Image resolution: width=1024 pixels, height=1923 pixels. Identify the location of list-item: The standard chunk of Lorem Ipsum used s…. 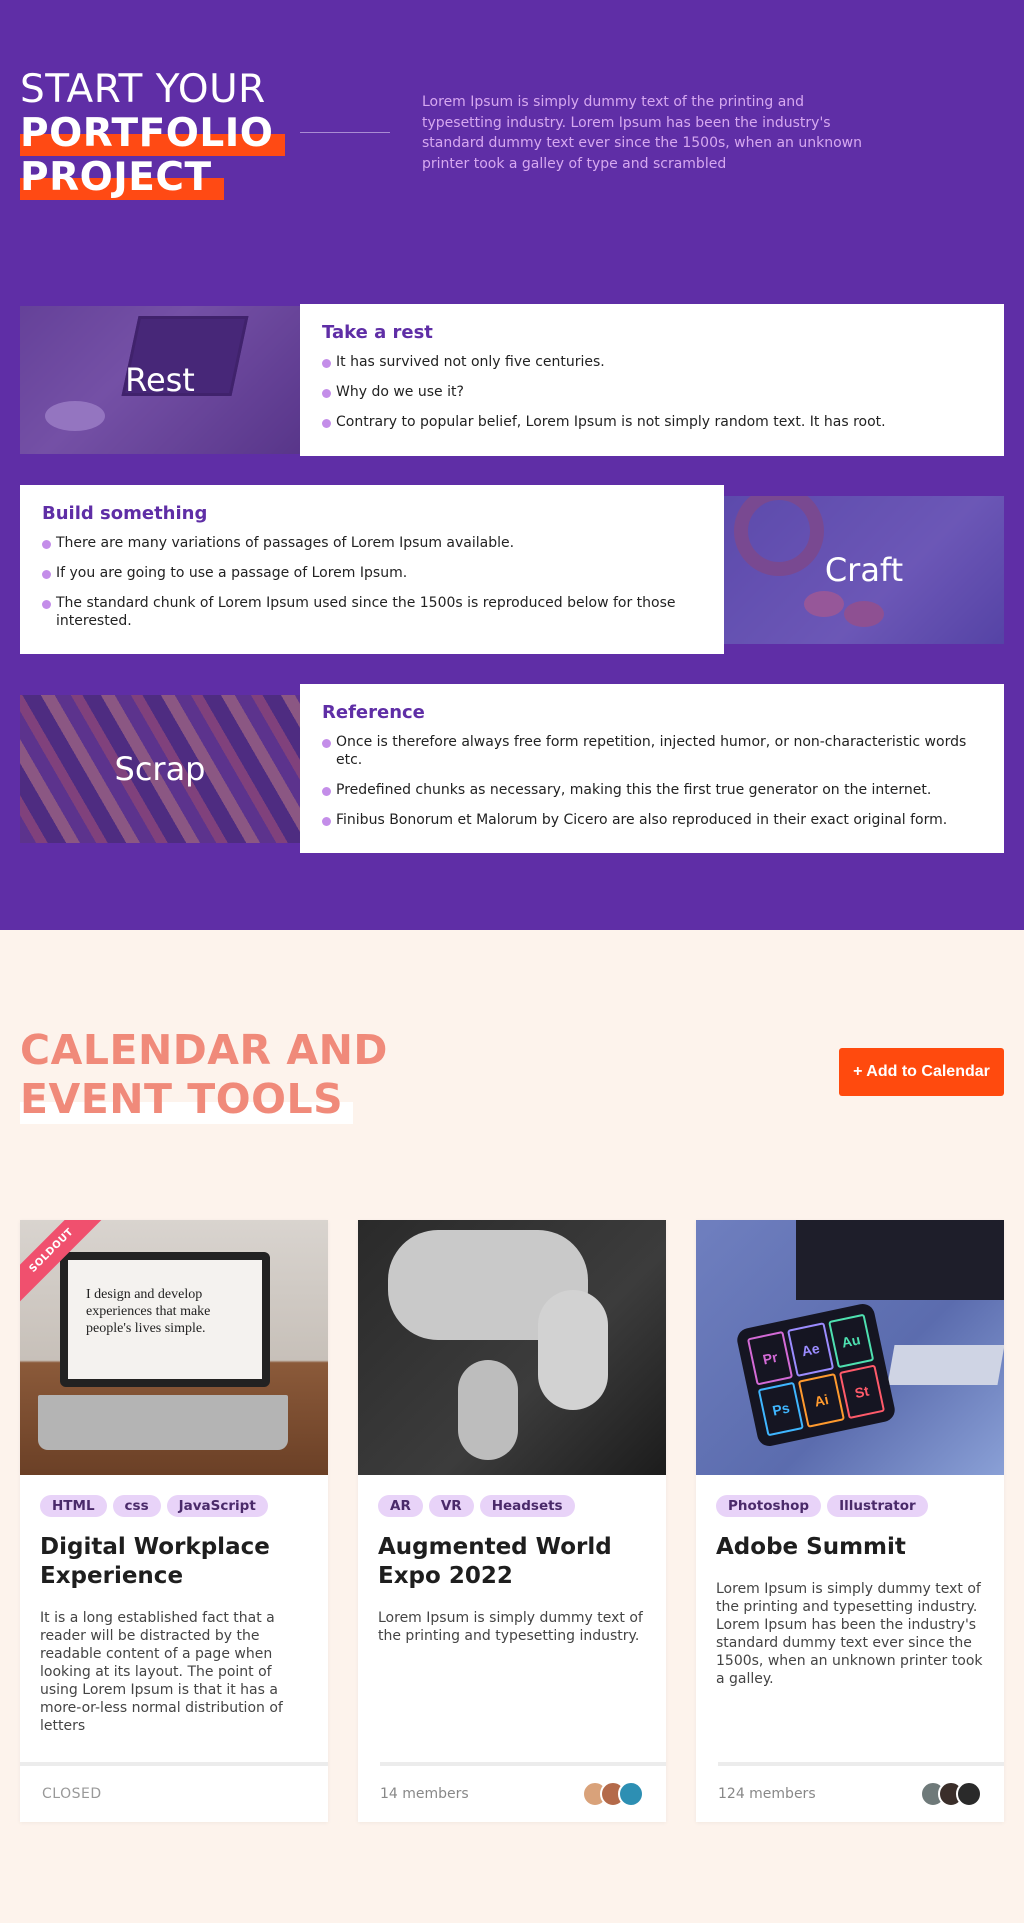
(372, 612).